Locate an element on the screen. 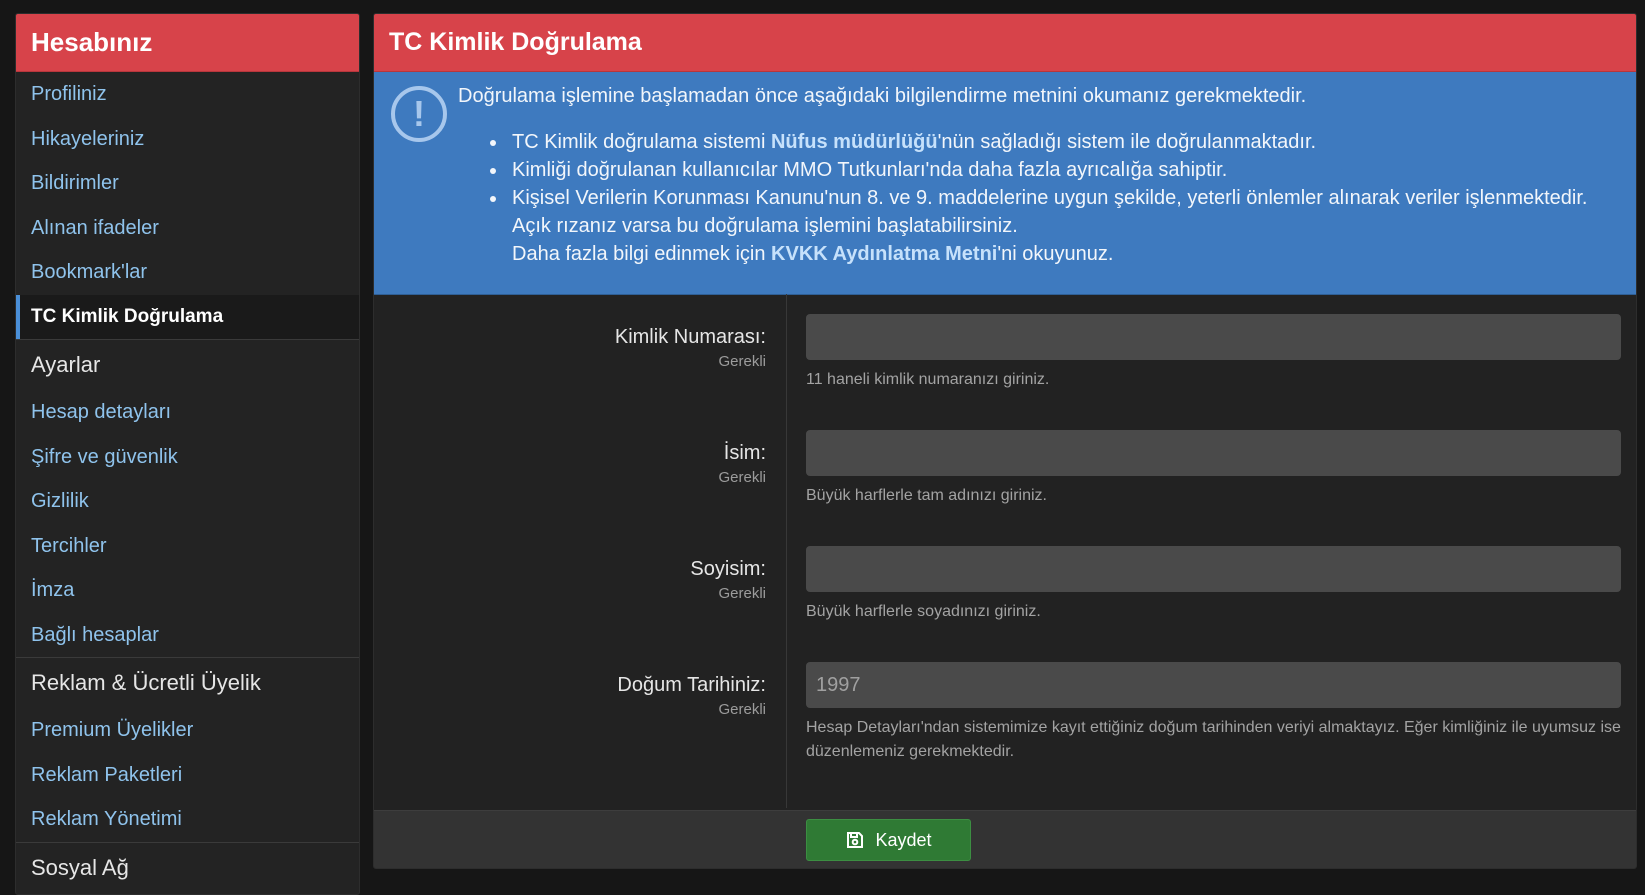 The width and height of the screenshot is (1645, 895). sidebar-item-account-details: Hesap detayları is located at coordinates (187, 412).